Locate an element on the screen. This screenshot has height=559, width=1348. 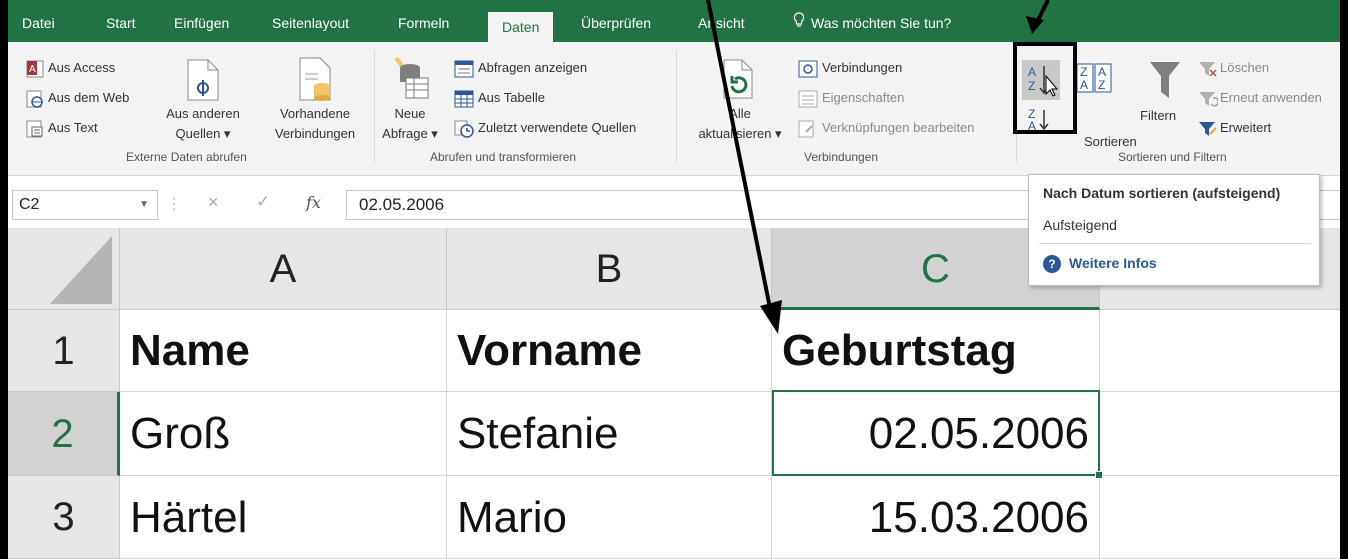
arrow-to-geburtstag-icon is located at coordinates (744, 167).